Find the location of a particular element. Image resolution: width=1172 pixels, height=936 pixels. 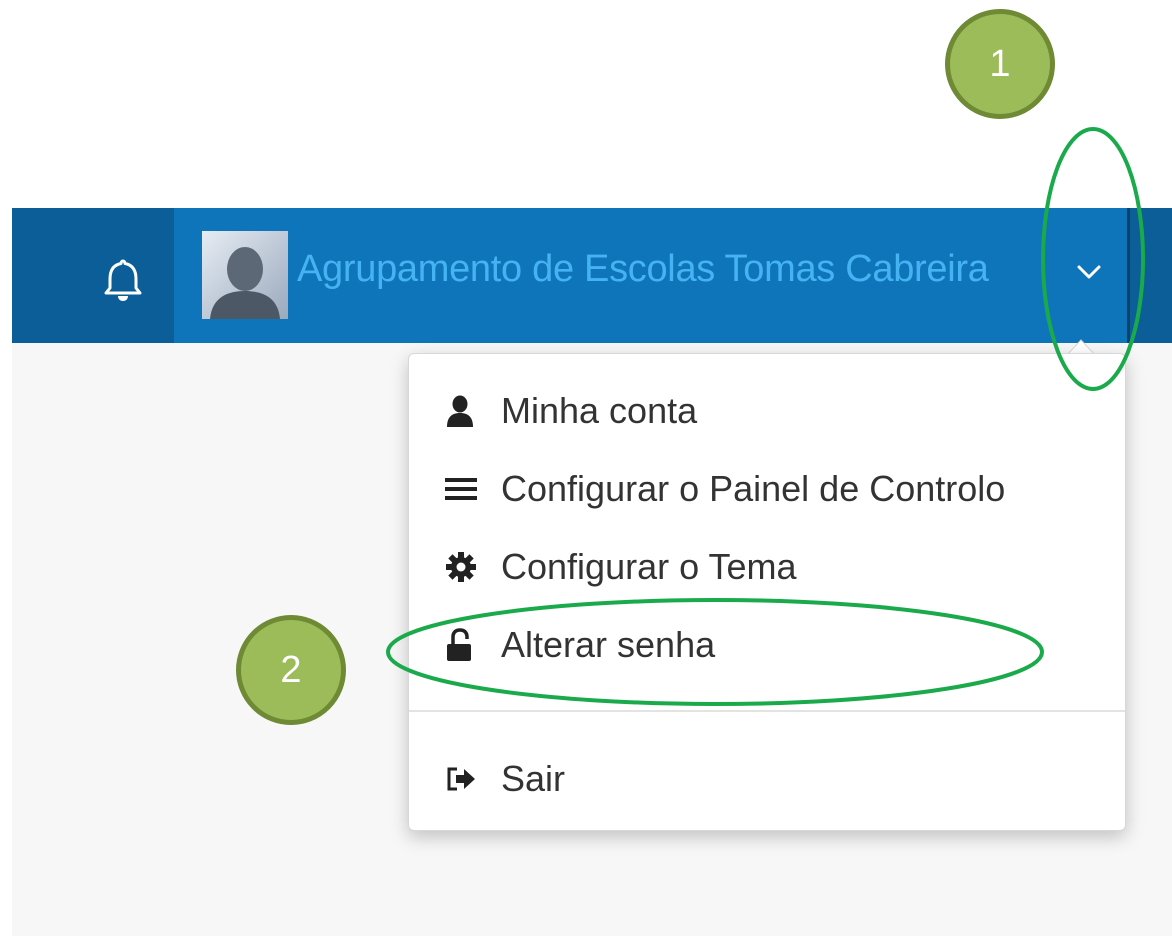

chevron-down-icon is located at coordinates (1089, 272).